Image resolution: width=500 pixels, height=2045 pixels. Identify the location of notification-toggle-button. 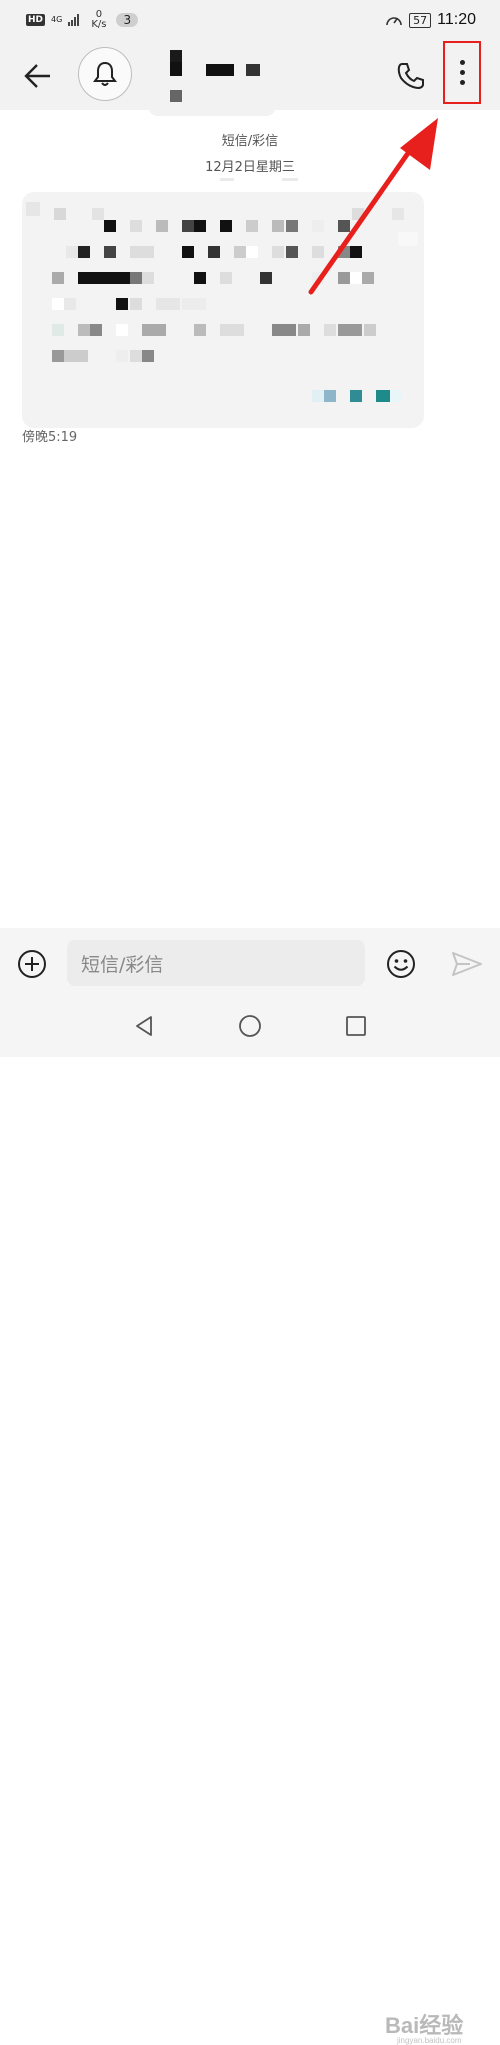
(105, 74).